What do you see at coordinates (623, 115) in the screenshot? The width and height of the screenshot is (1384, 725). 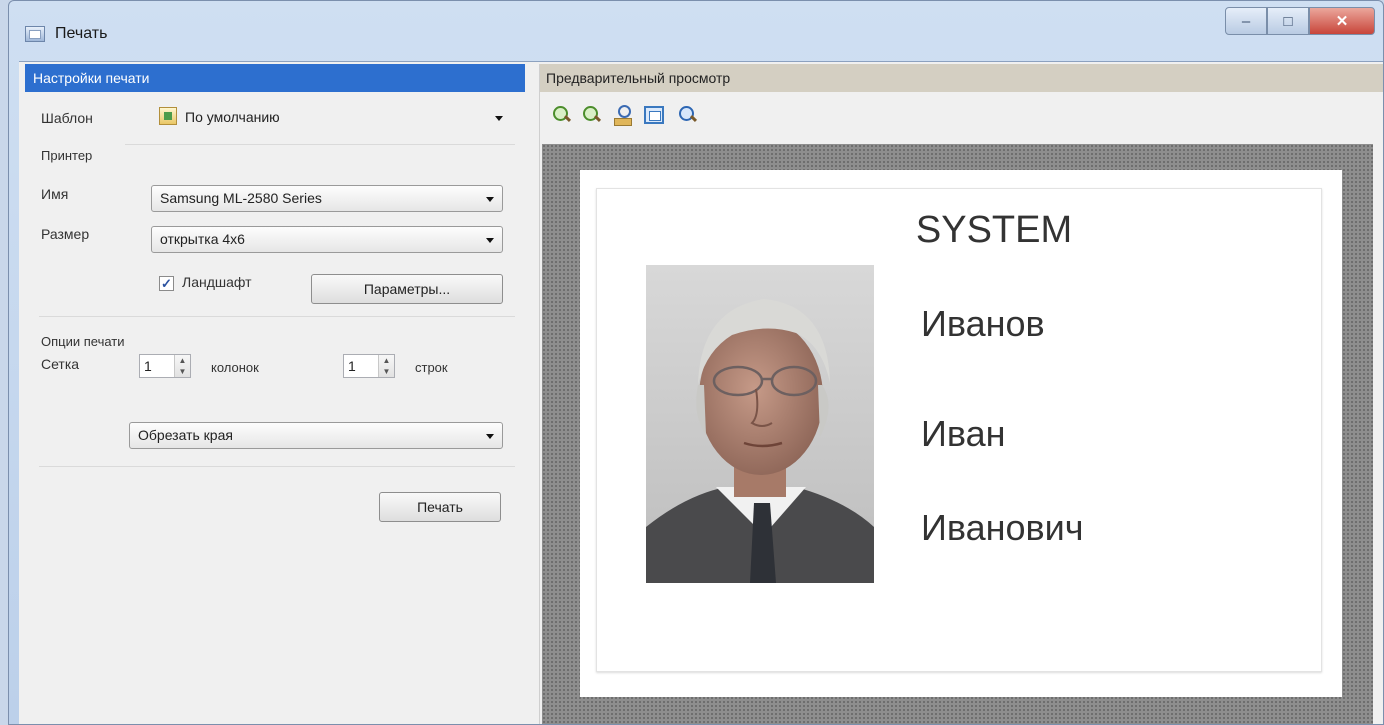 I see `find-icon` at bounding box center [623, 115].